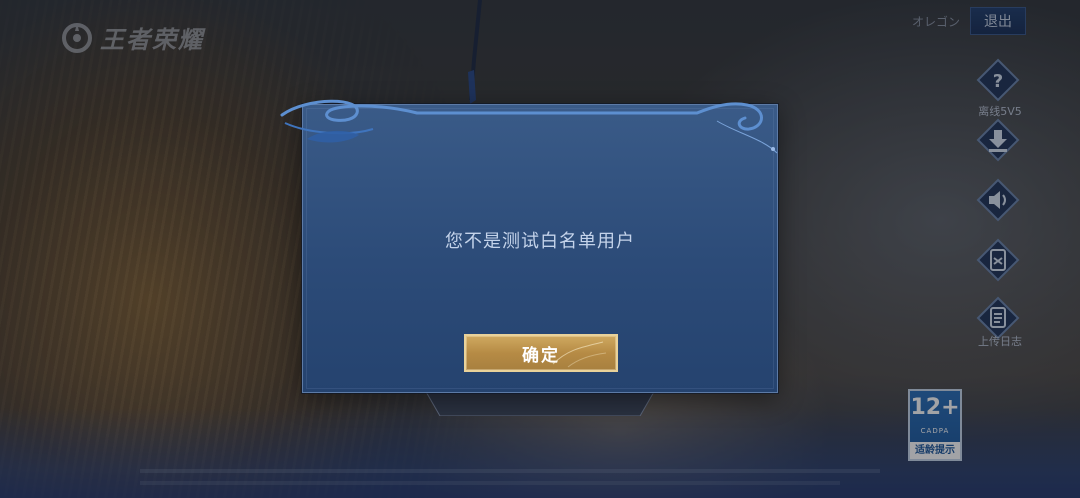 This screenshot has height=498, width=1080. I want to click on confirm-button: 确定, so click(541, 353).